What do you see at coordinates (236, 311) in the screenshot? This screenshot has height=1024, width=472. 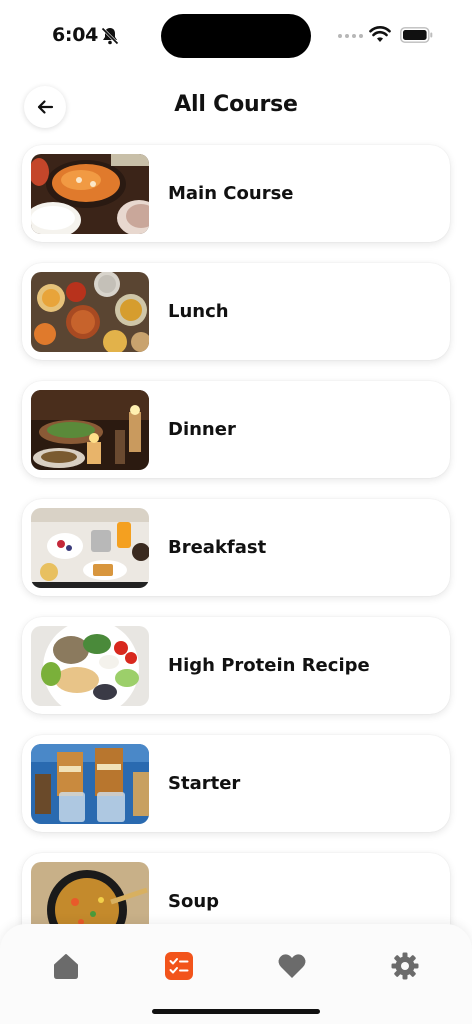 I see `course-card-lunch: Lunch` at bounding box center [236, 311].